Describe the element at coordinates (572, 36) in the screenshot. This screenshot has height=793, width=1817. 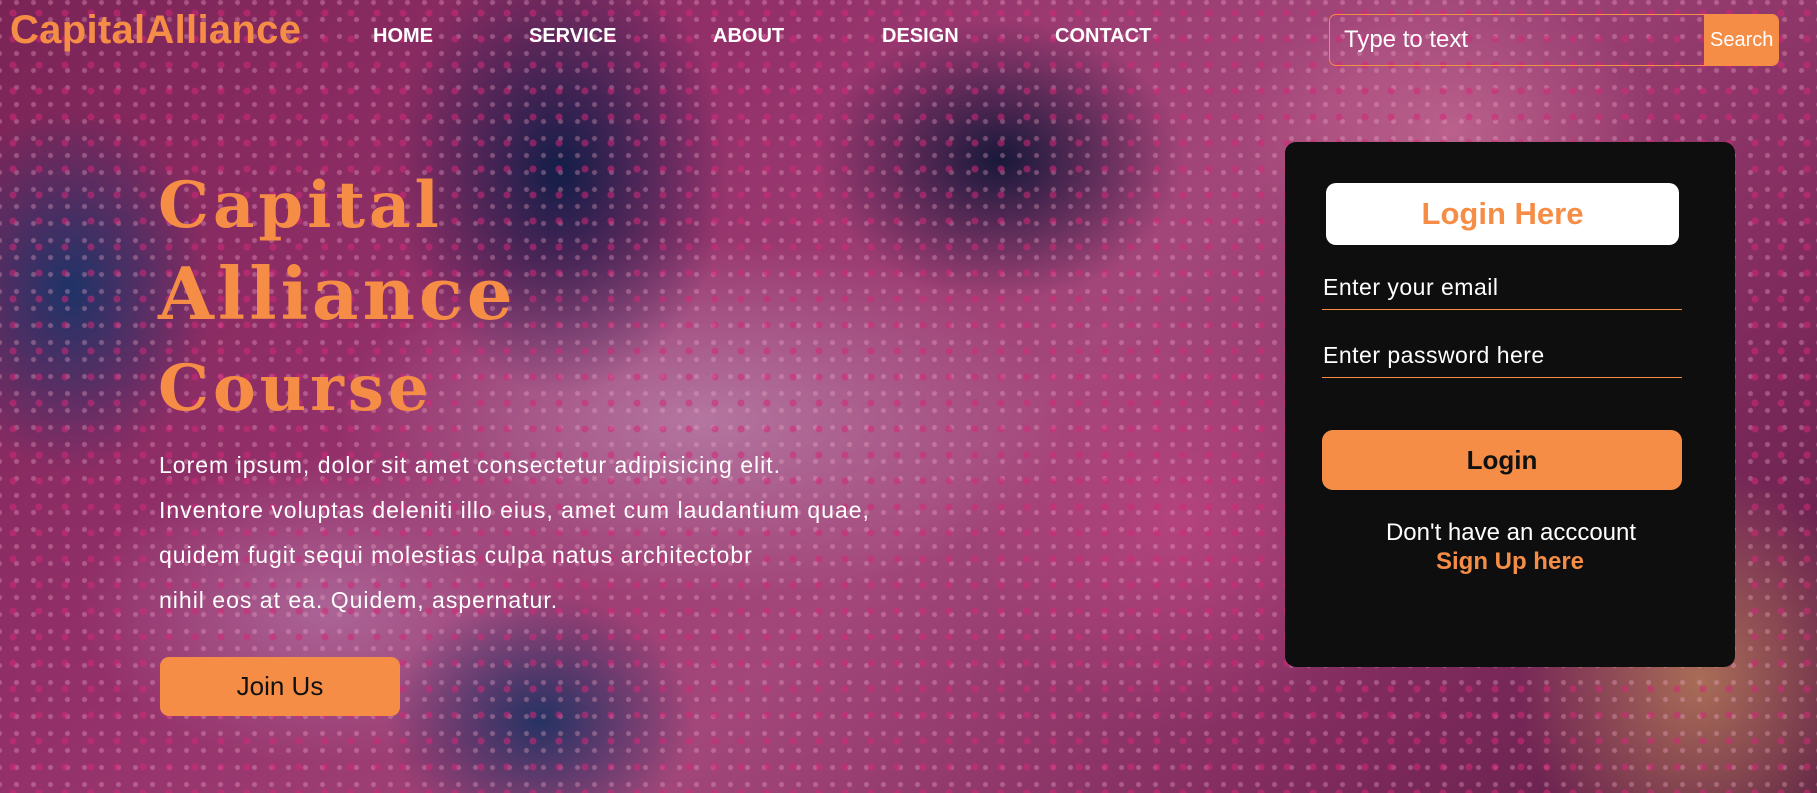
I see `nav-service: SERVICE` at that location.